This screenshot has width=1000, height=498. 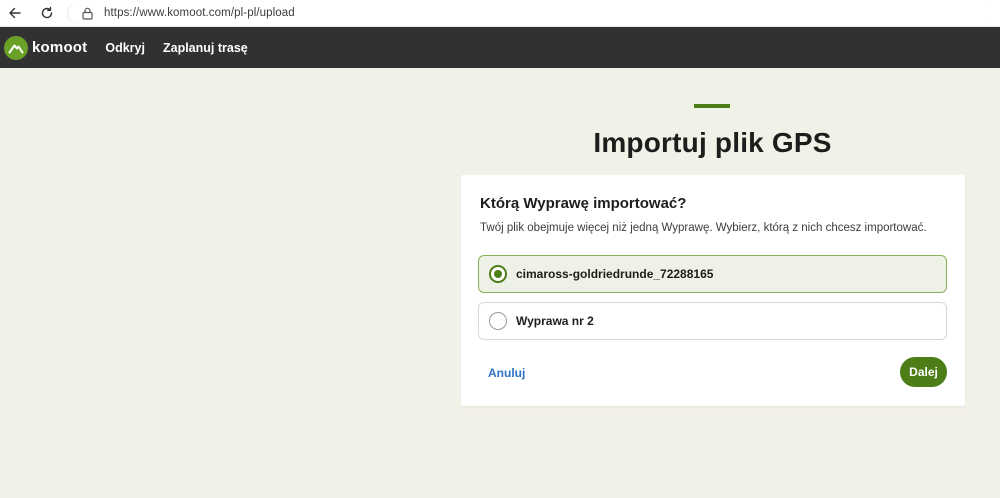 What do you see at coordinates (199, 13) in the screenshot?
I see `url-text: https://www.komoot.com/pl-pl/upload` at bounding box center [199, 13].